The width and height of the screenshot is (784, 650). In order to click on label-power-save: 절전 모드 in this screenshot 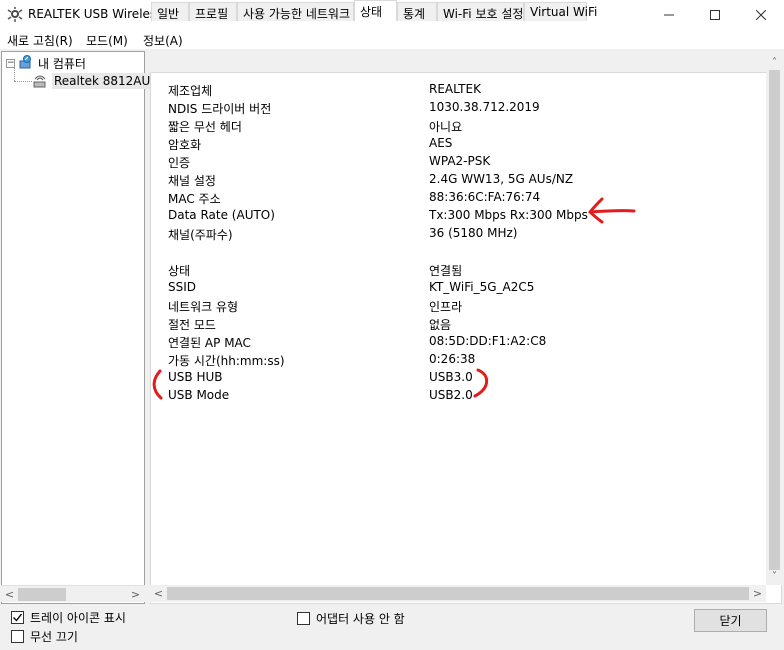, I will do `click(192, 325)`.